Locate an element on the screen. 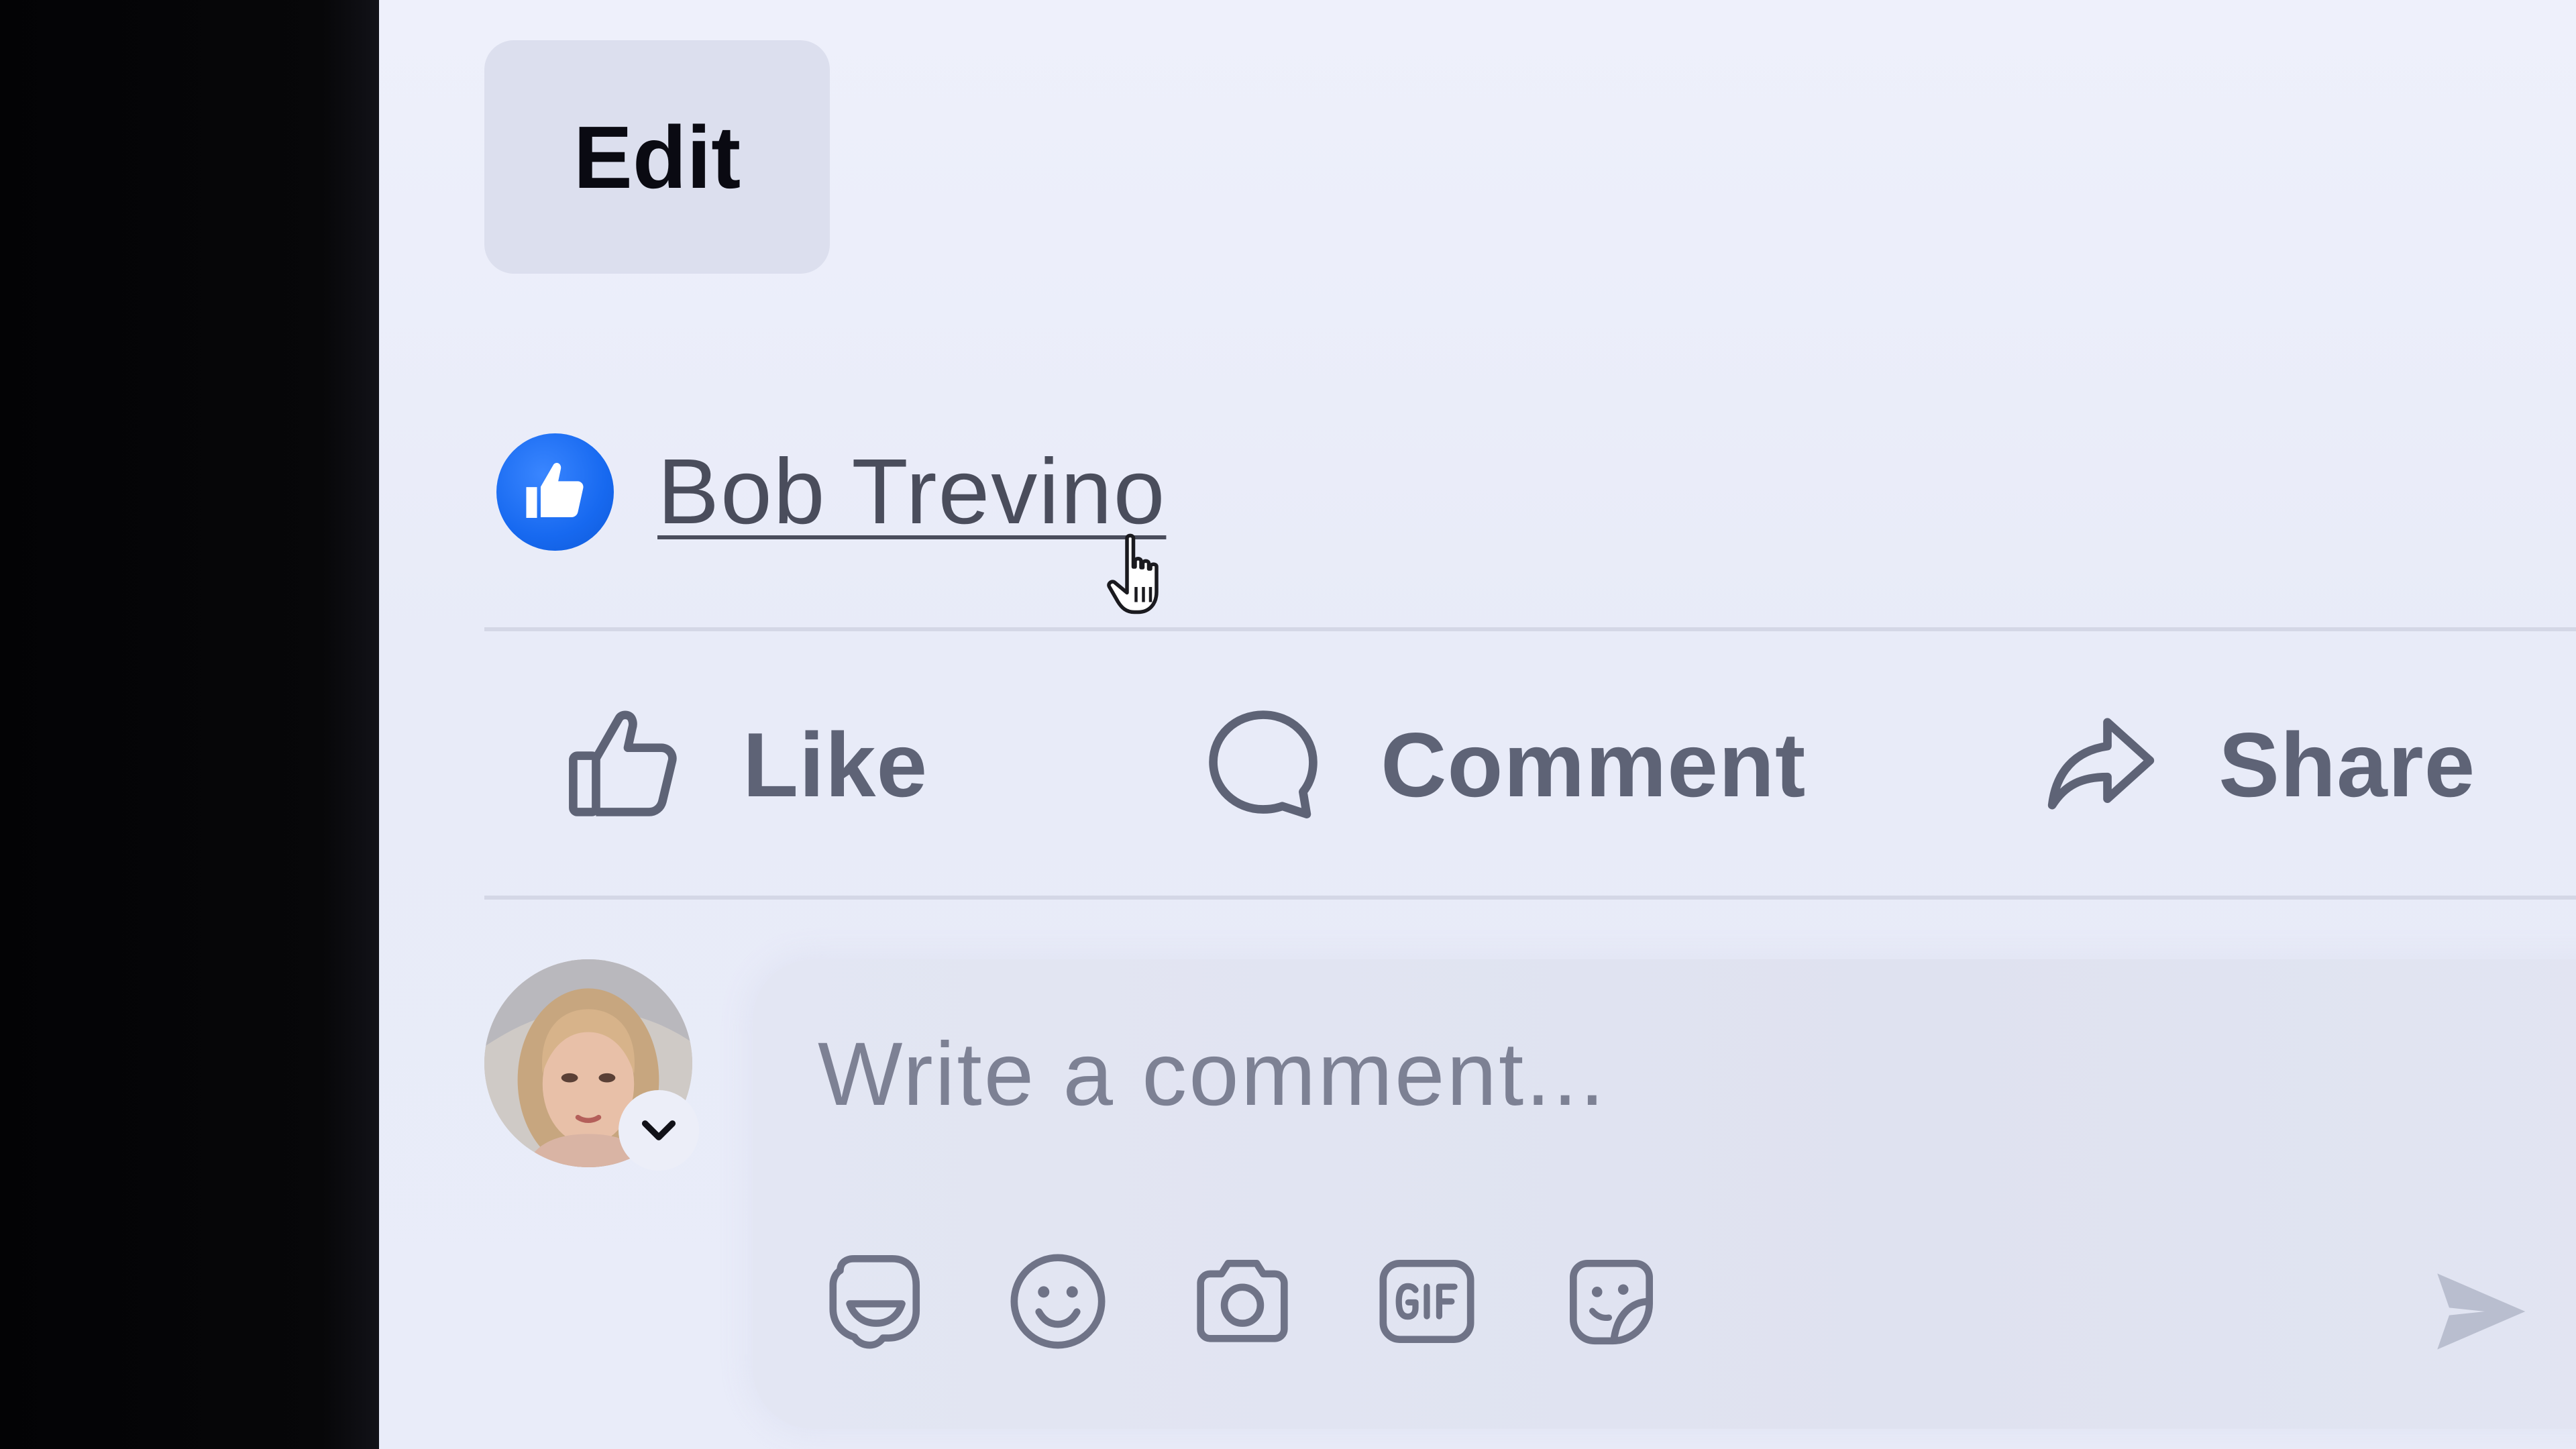 The width and height of the screenshot is (2576, 1449). account-switch-button is located at coordinates (659, 1130).